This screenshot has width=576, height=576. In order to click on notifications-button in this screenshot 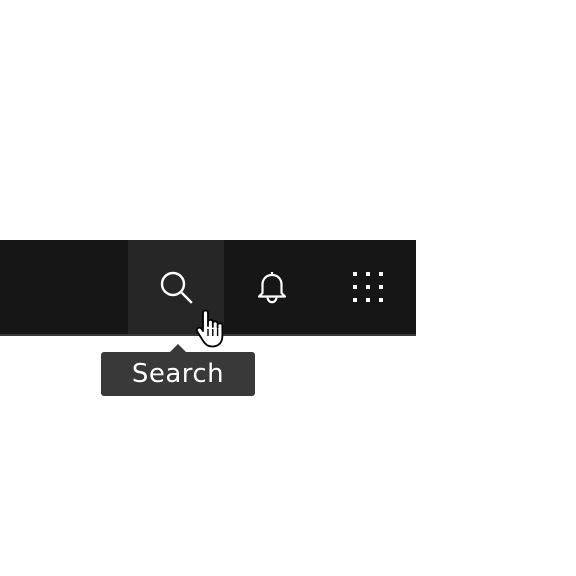, I will do `click(272, 287)`.